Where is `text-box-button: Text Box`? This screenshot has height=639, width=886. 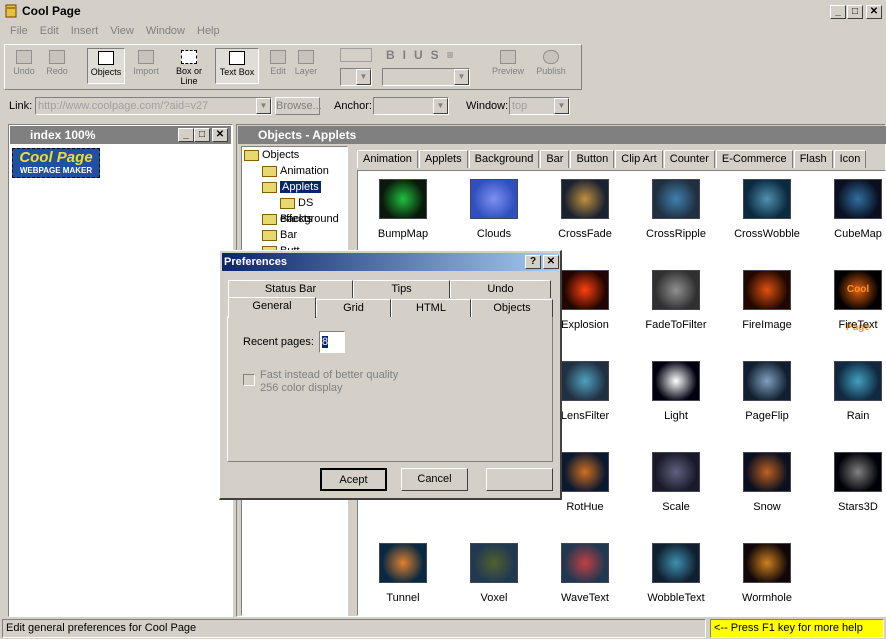 text-box-button: Text Box is located at coordinates (237, 66).